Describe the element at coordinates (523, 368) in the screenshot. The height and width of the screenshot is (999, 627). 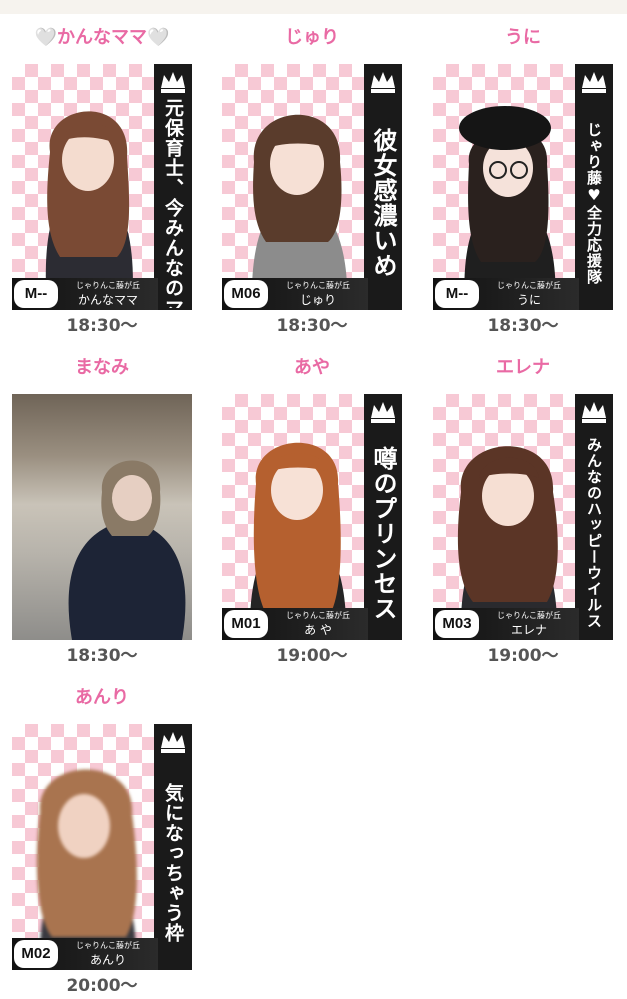
I see `cast-name: エレナ` at that location.